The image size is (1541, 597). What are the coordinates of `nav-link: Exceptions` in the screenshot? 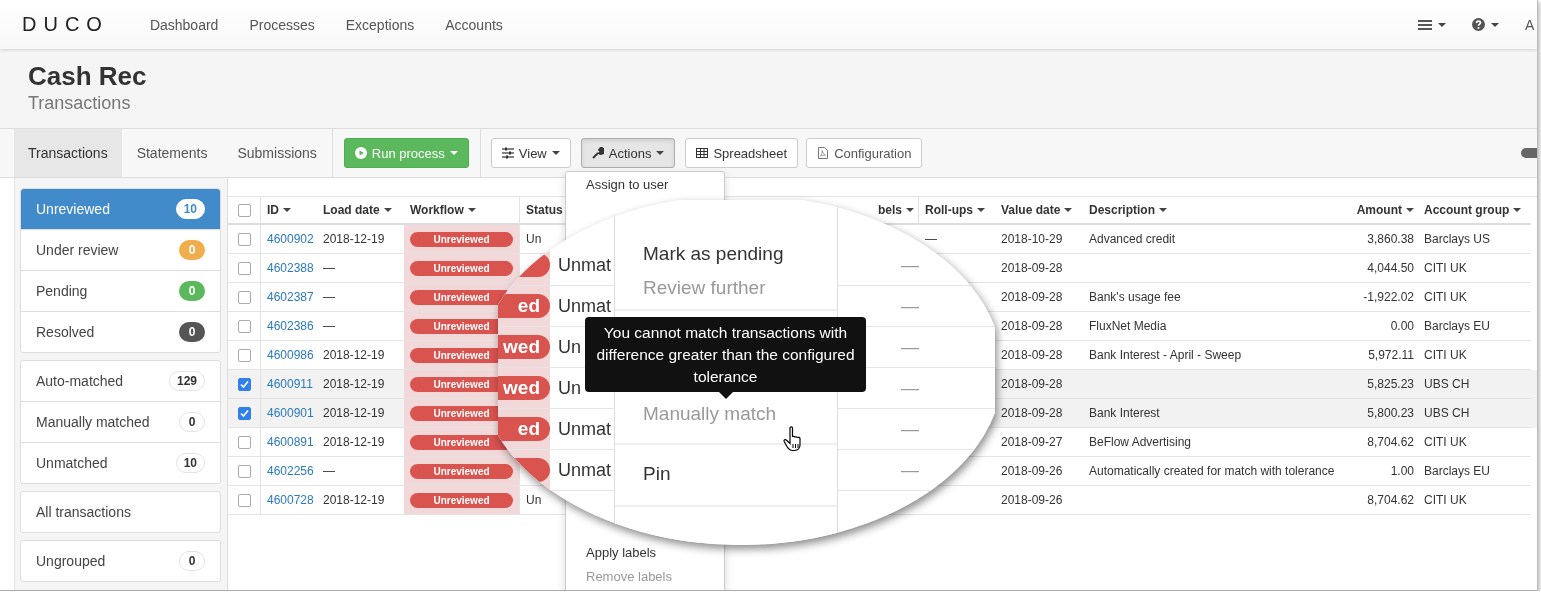 It's located at (380, 24).